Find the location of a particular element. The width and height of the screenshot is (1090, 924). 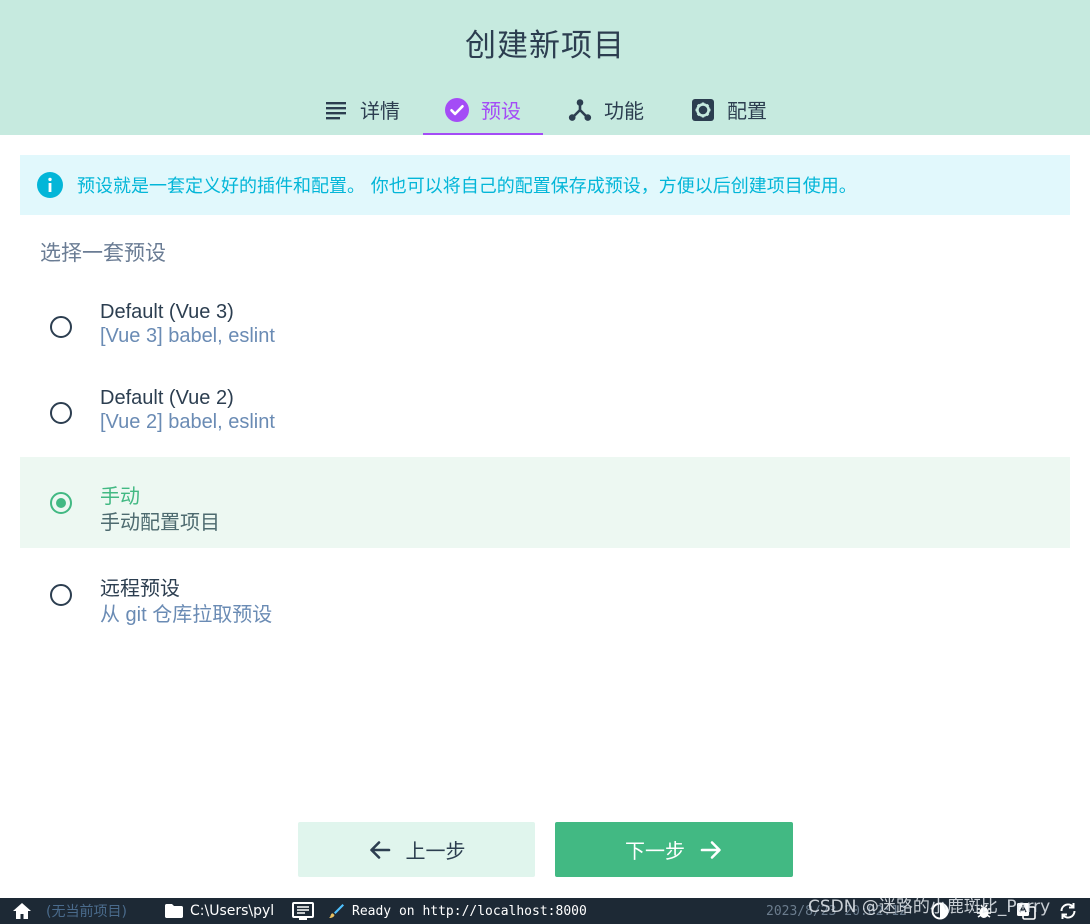

tab-label: 功能 is located at coordinates (624, 111).